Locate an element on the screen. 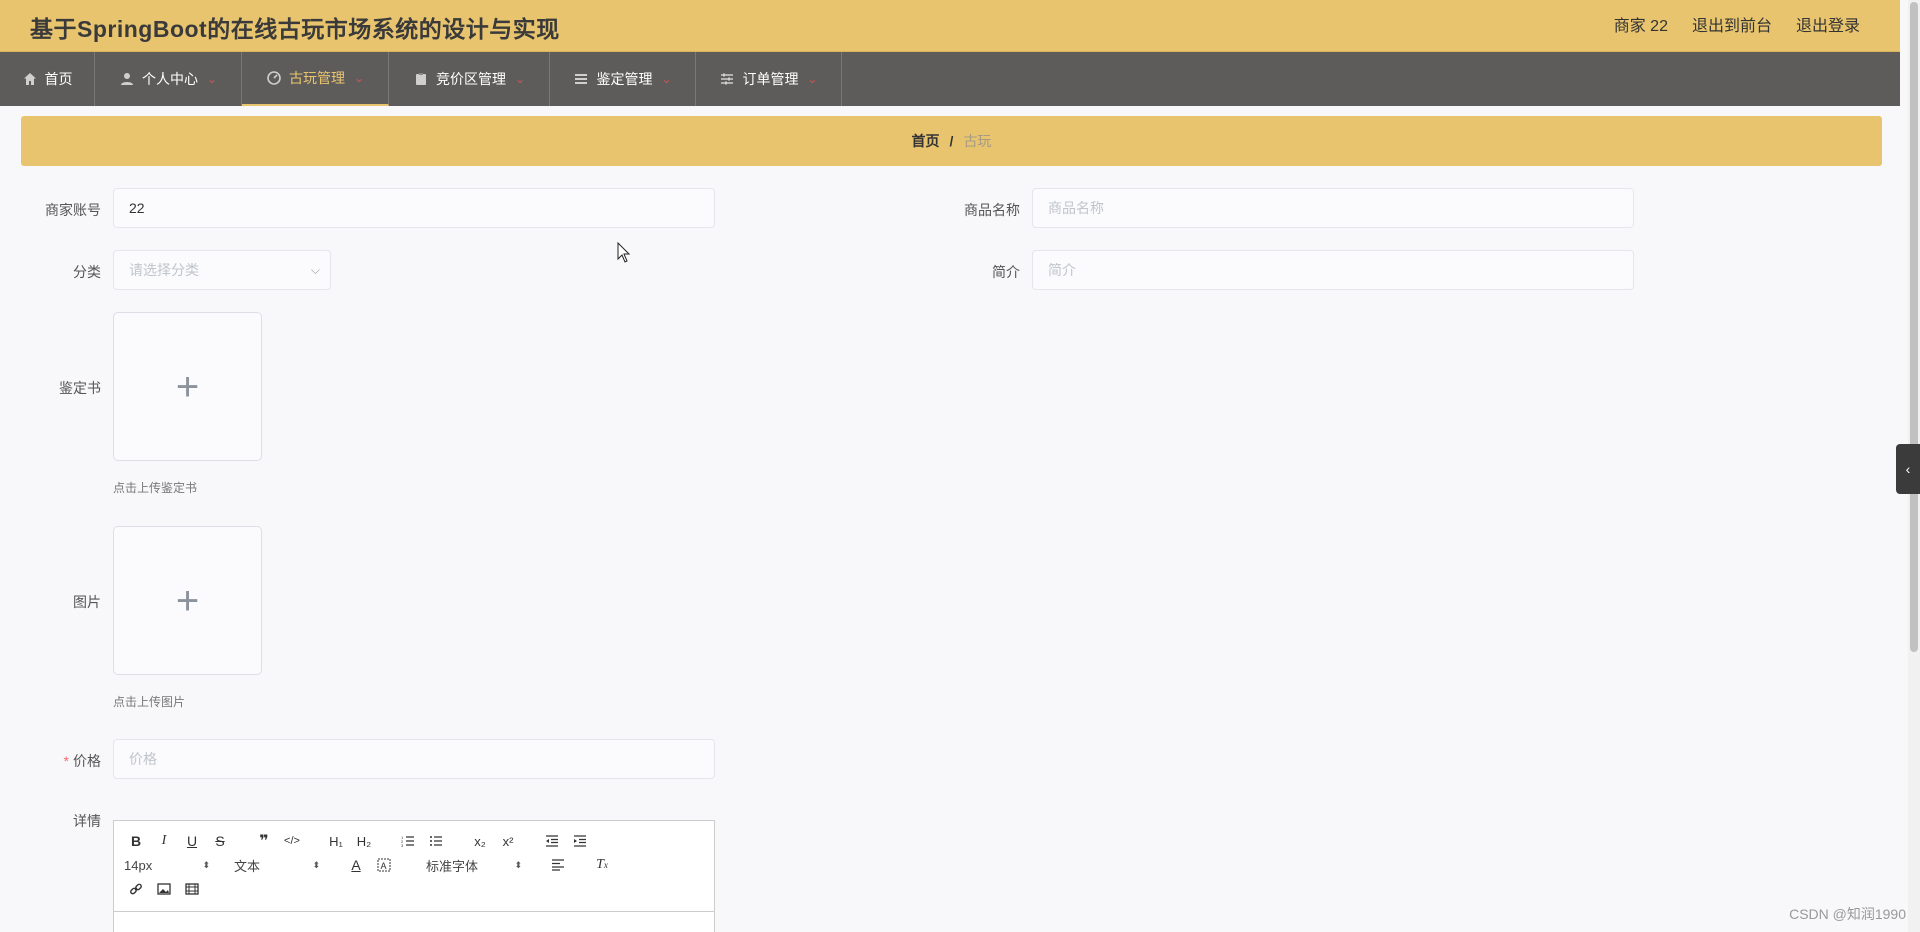  nav-item-antique: 古玩管理 ⌄ is located at coordinates (315, 79).